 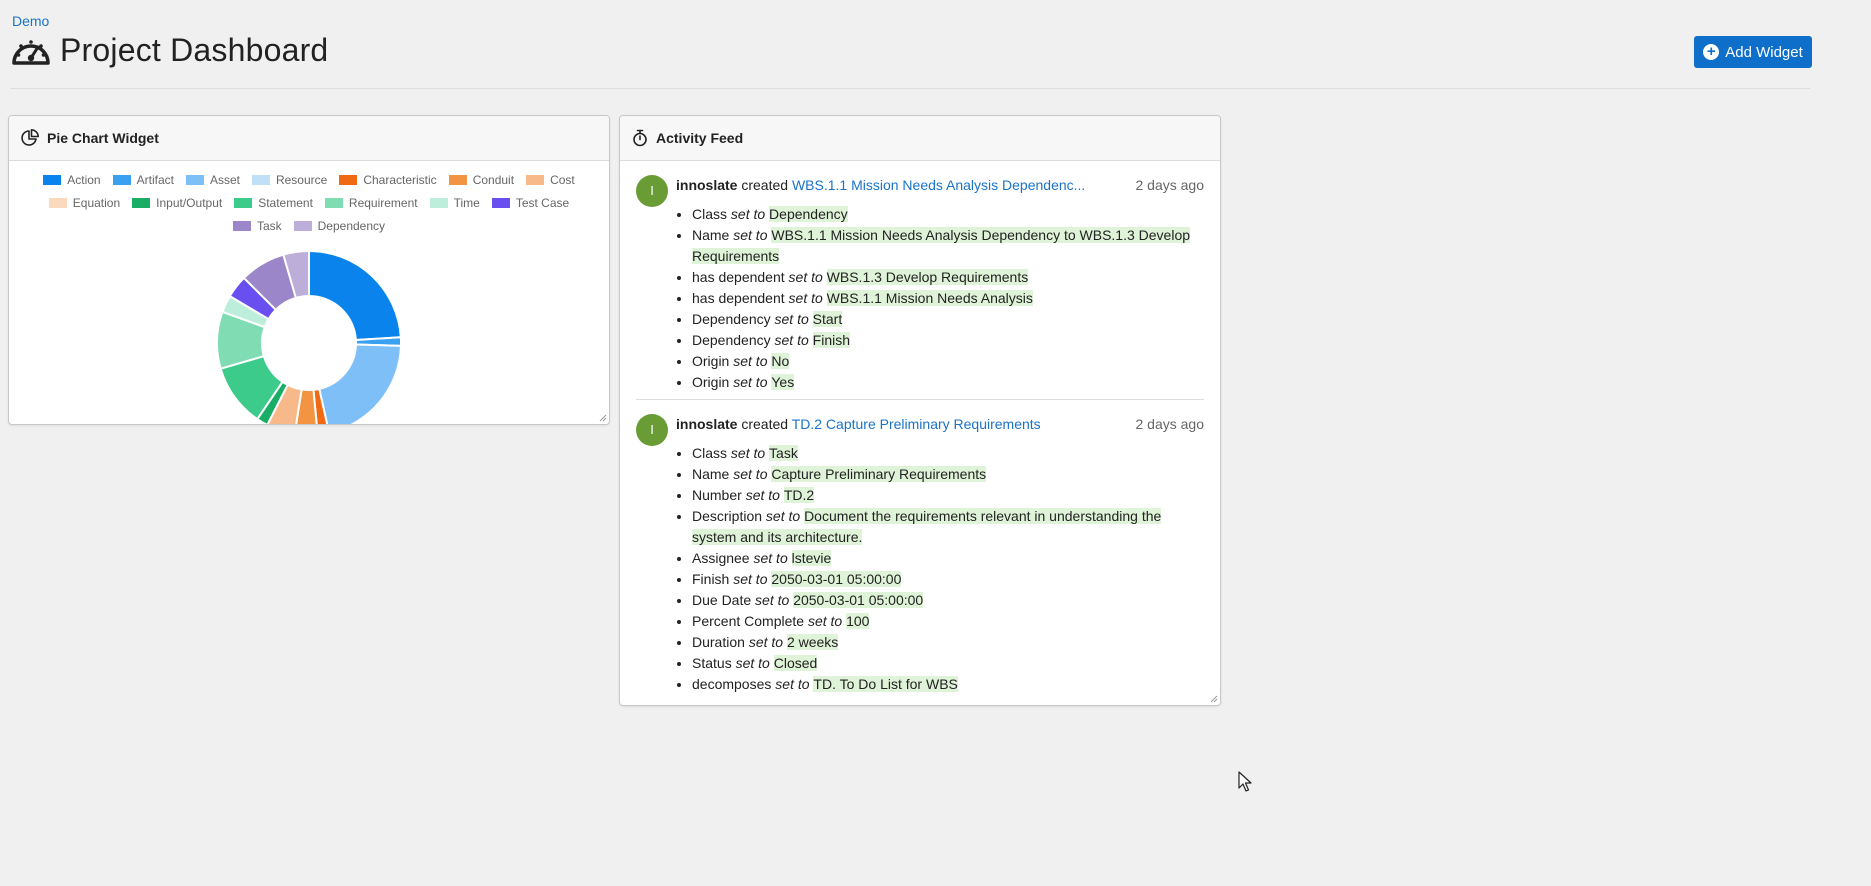 What do you see at coordinates (948, 382) in the screenshot?
I see `feed-change-item: Origin set to Yes` at bounding box center [948, 382].